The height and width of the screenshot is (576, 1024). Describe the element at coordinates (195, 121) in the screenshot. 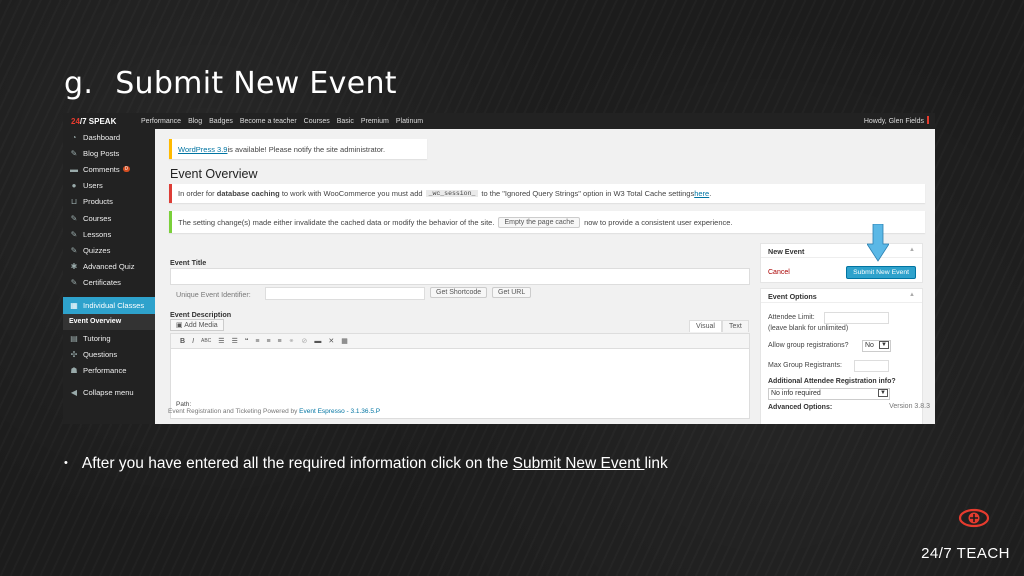

I see `admin-menu-item: Blog` at that location.